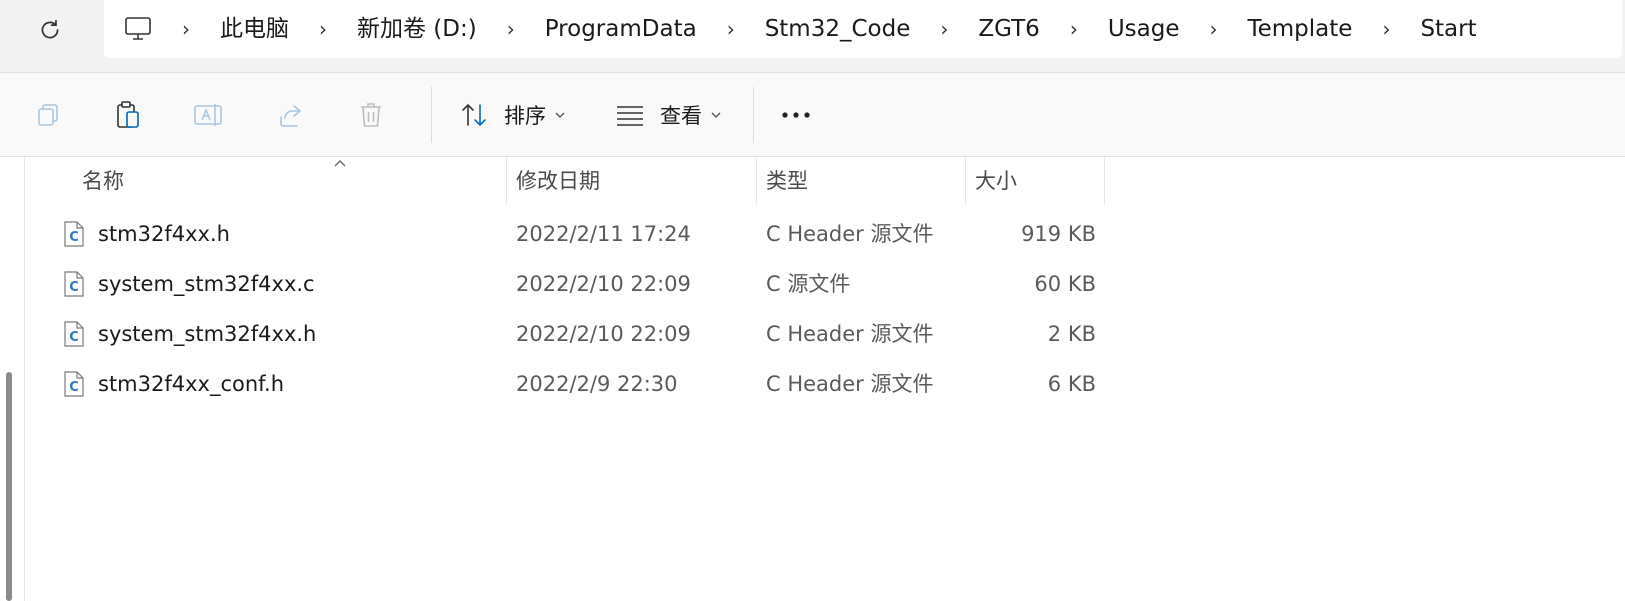  Describe the element at coordinates (787, 181) in the screenshot. I see `column-header-type: 类型` at that location.